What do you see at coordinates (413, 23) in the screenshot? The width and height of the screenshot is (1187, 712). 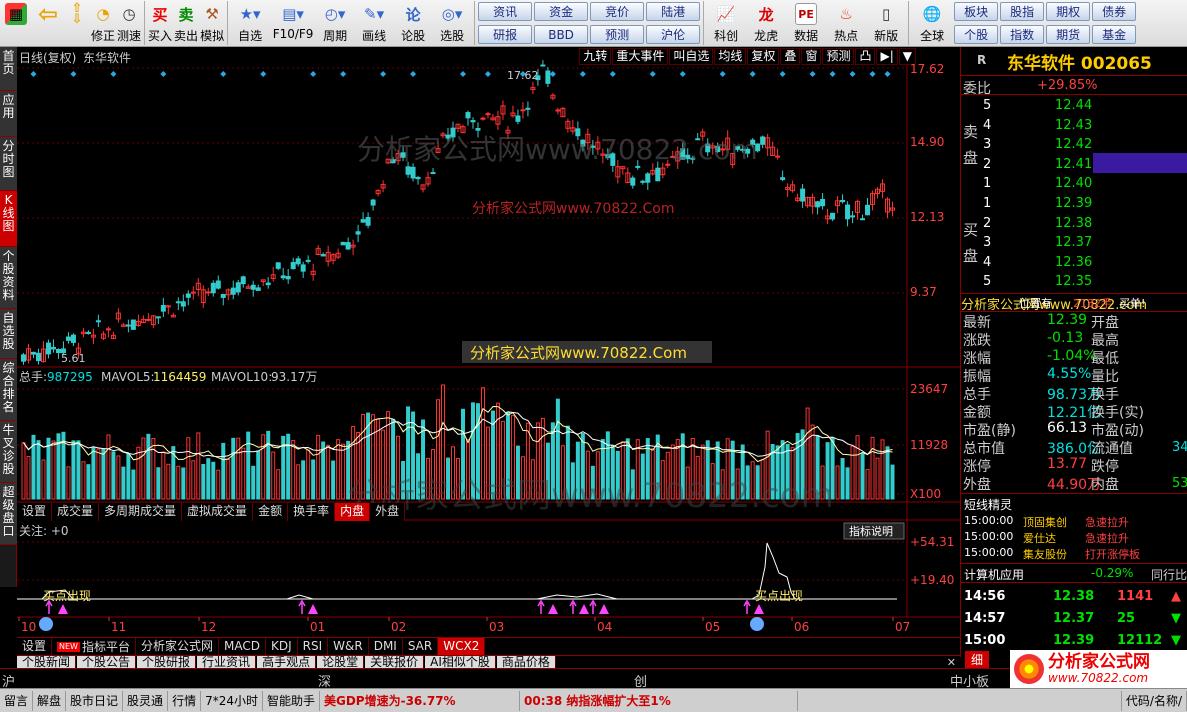 I see `toolbar-lungu: 论论股` at bounding box center [413, 23].